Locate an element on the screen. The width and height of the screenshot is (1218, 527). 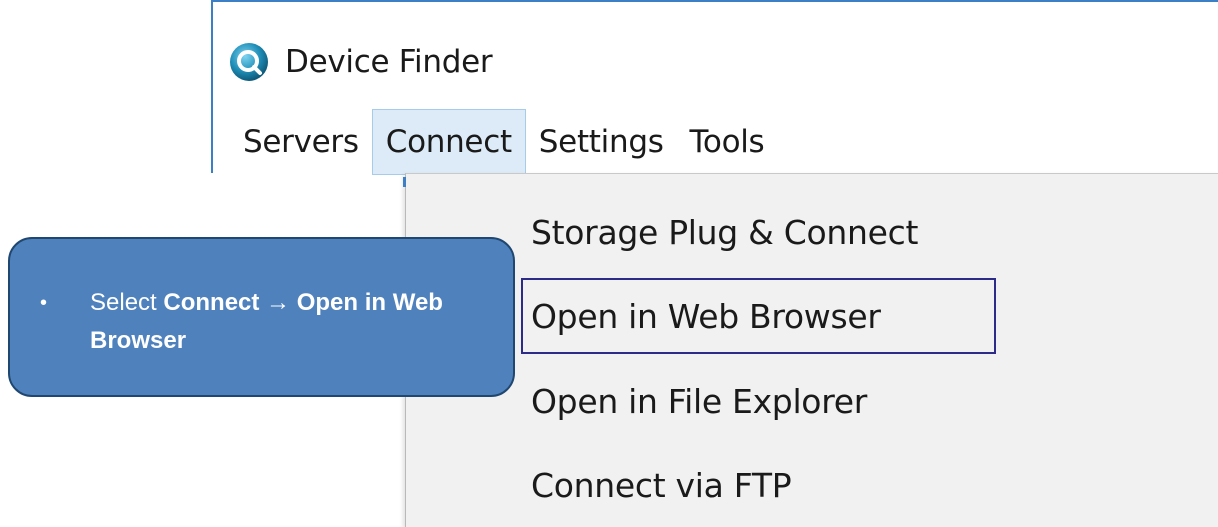
menu-connect: Connect is located at coordinates (448, 142).